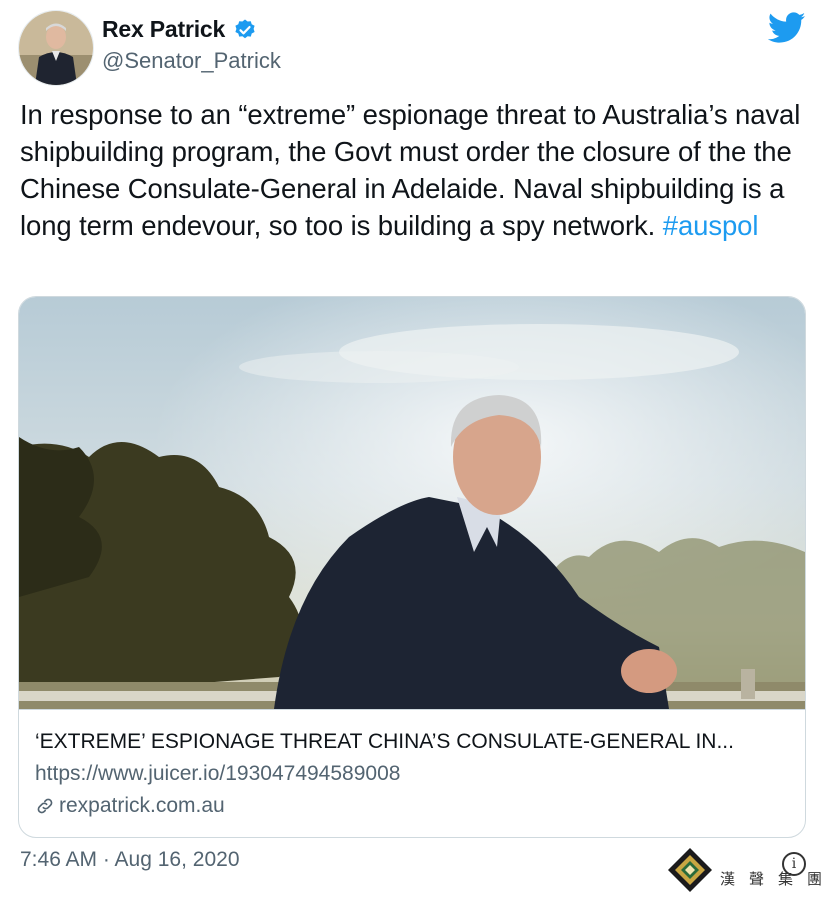  Describe the element at coordinates (690, 870) in the screenshot. I see `watermark-logo-icon` at that location.